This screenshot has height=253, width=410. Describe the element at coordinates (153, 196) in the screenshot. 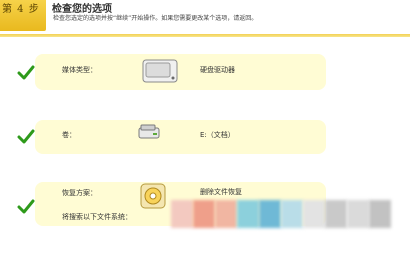

I see `recovery-icon` at that location.